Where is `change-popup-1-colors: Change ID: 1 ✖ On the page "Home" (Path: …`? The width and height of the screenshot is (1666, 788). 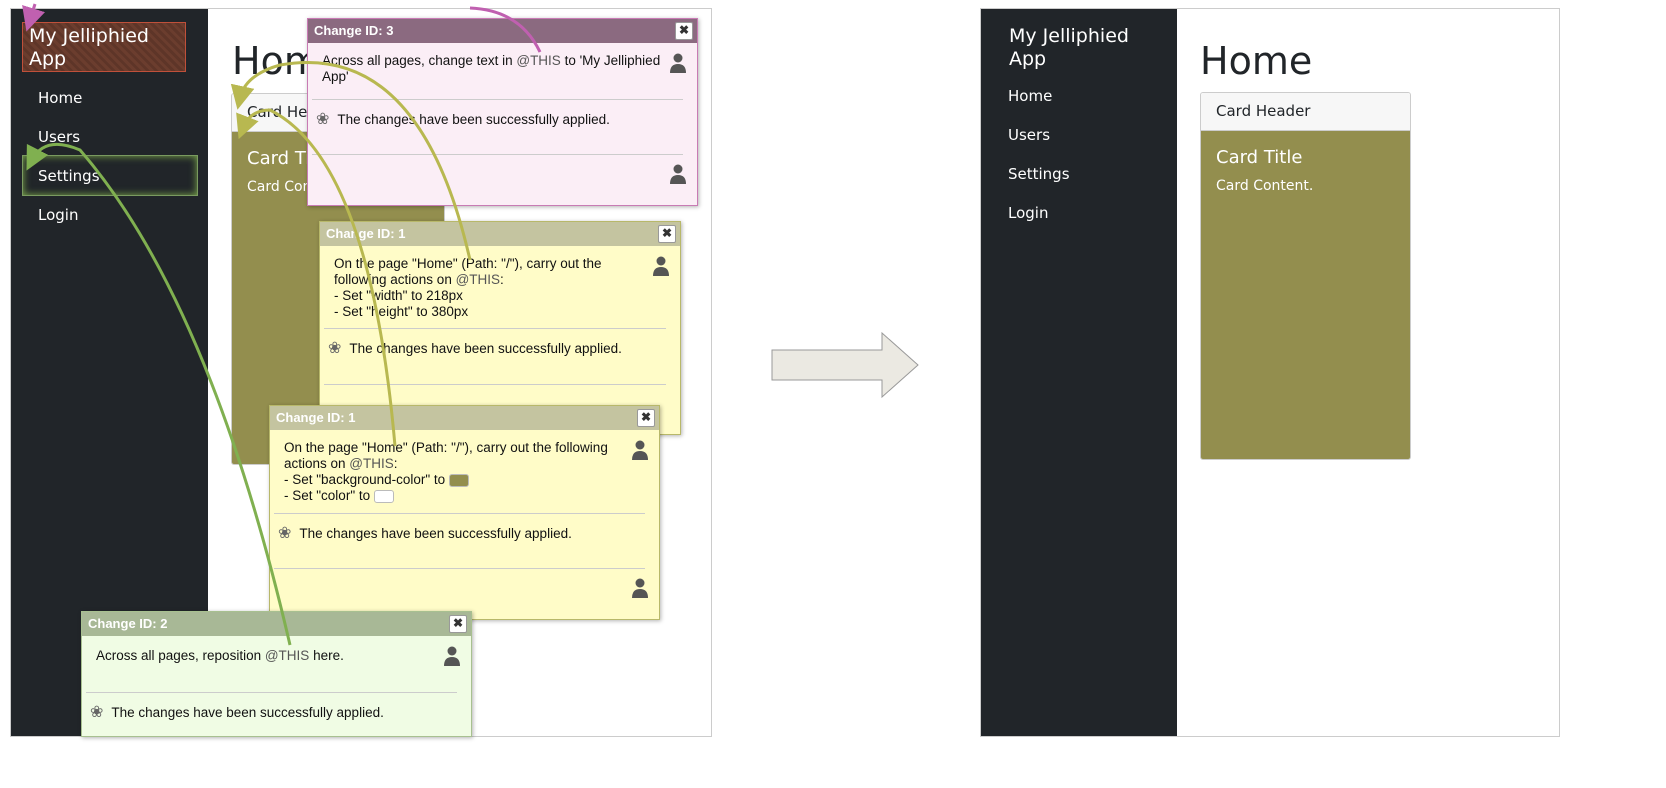
change-popup-1-colors: Change ID: 1 ✖ On the page "Home" (Path: … is located at coordinates (464, 512).